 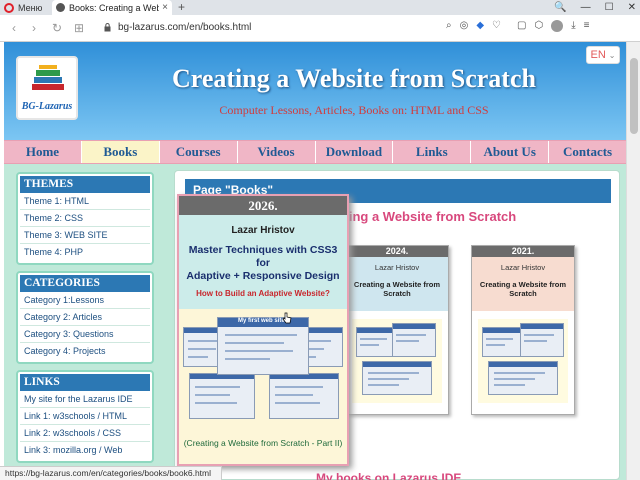 What do you see at coordinates (48, 77) in the screenshot?
I see `books-logo-icon` at bounding box center [48, 77].